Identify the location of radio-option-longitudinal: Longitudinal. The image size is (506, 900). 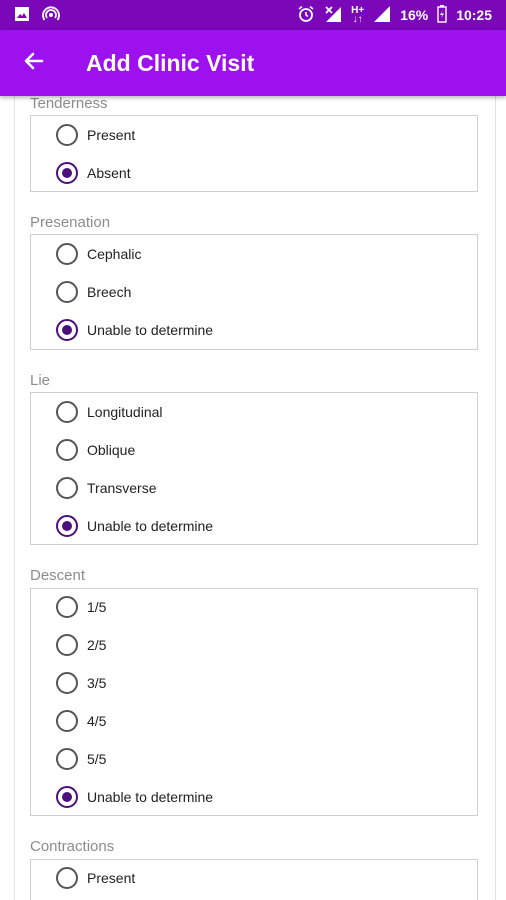
(109, 412).